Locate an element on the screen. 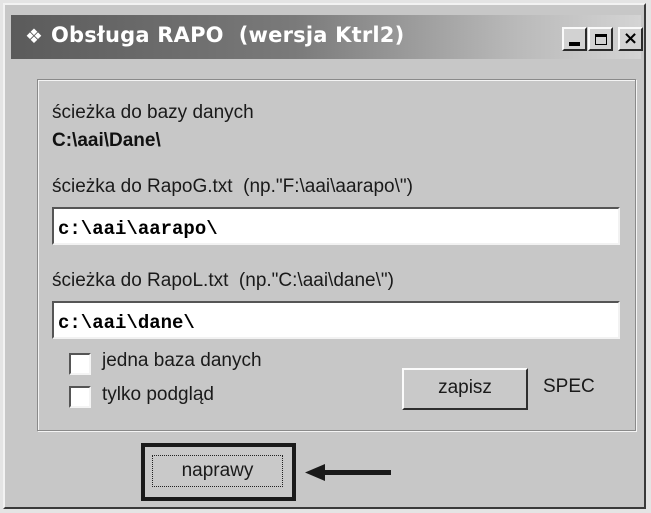  db-path-label: ścieżka do bazy danych is located at coordinates (153, 112).